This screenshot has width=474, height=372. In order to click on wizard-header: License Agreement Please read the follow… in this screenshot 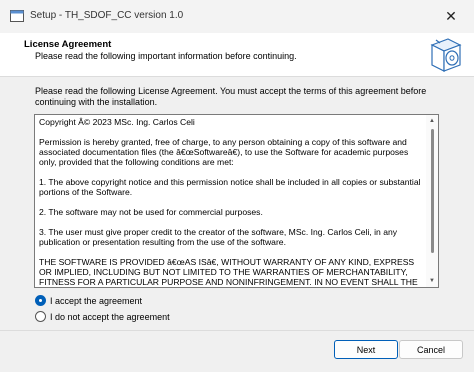, I will do `click(237, 55)`.